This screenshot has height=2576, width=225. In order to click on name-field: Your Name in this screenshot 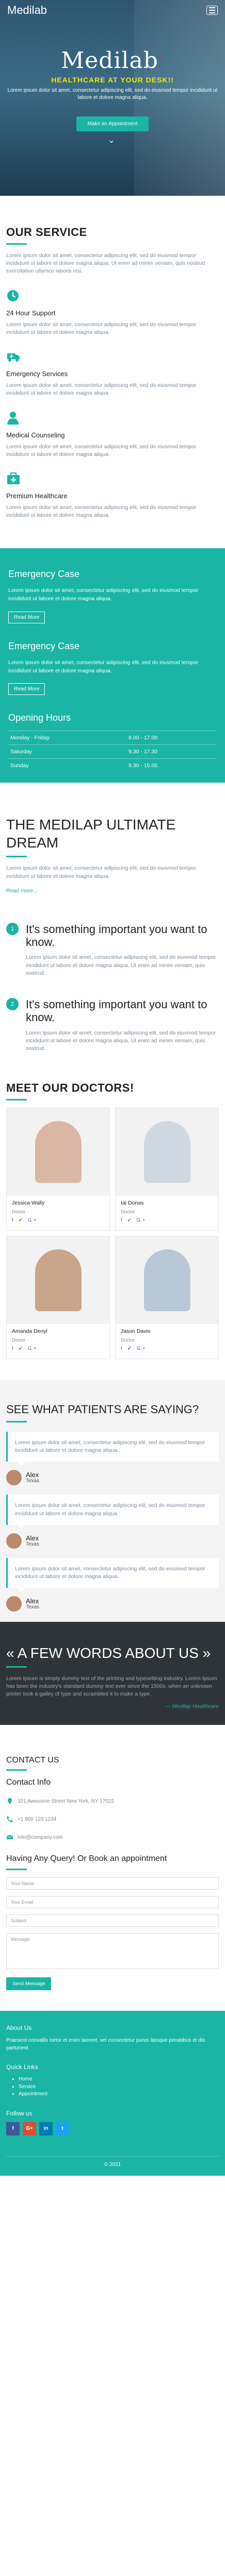, I will do `click(112, 1883)`.